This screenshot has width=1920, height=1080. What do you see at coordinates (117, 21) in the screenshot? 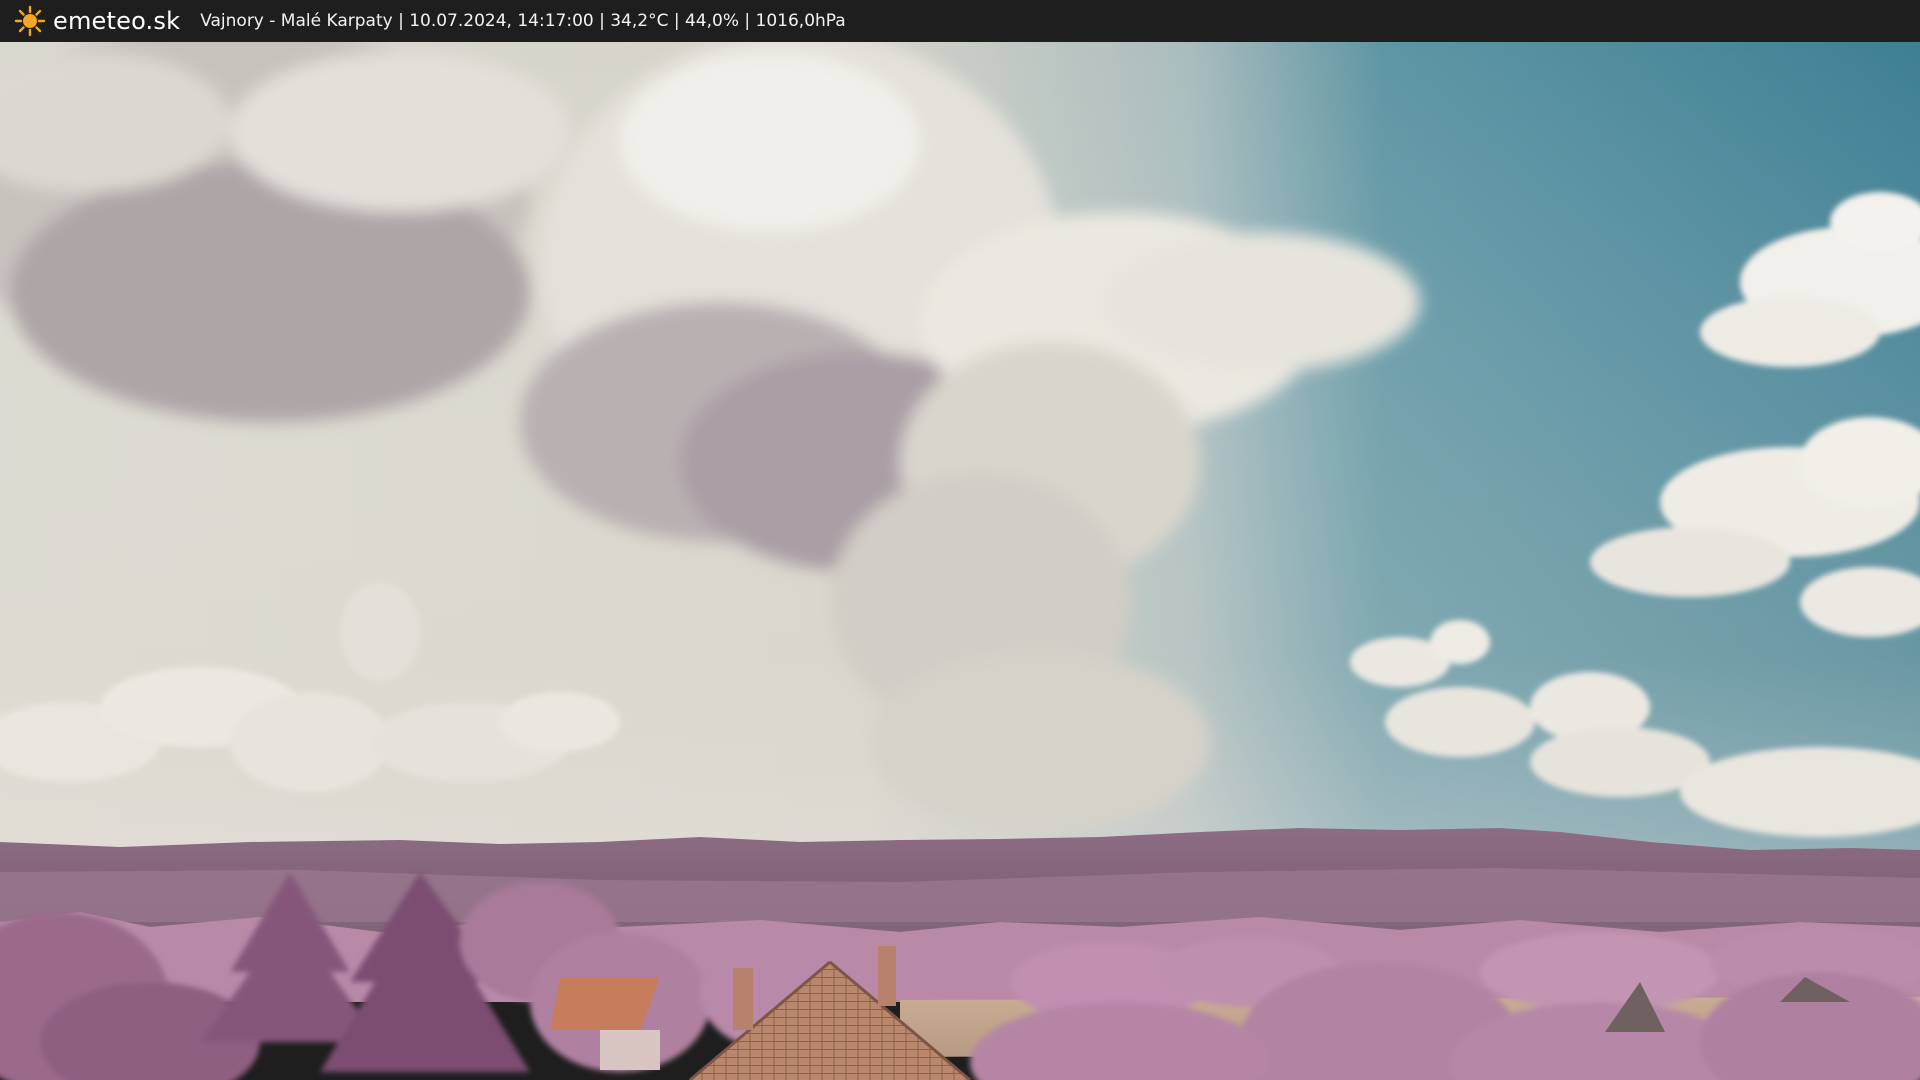
I see `logo-text: emeteo.sk` at bounding box center [117, 21].